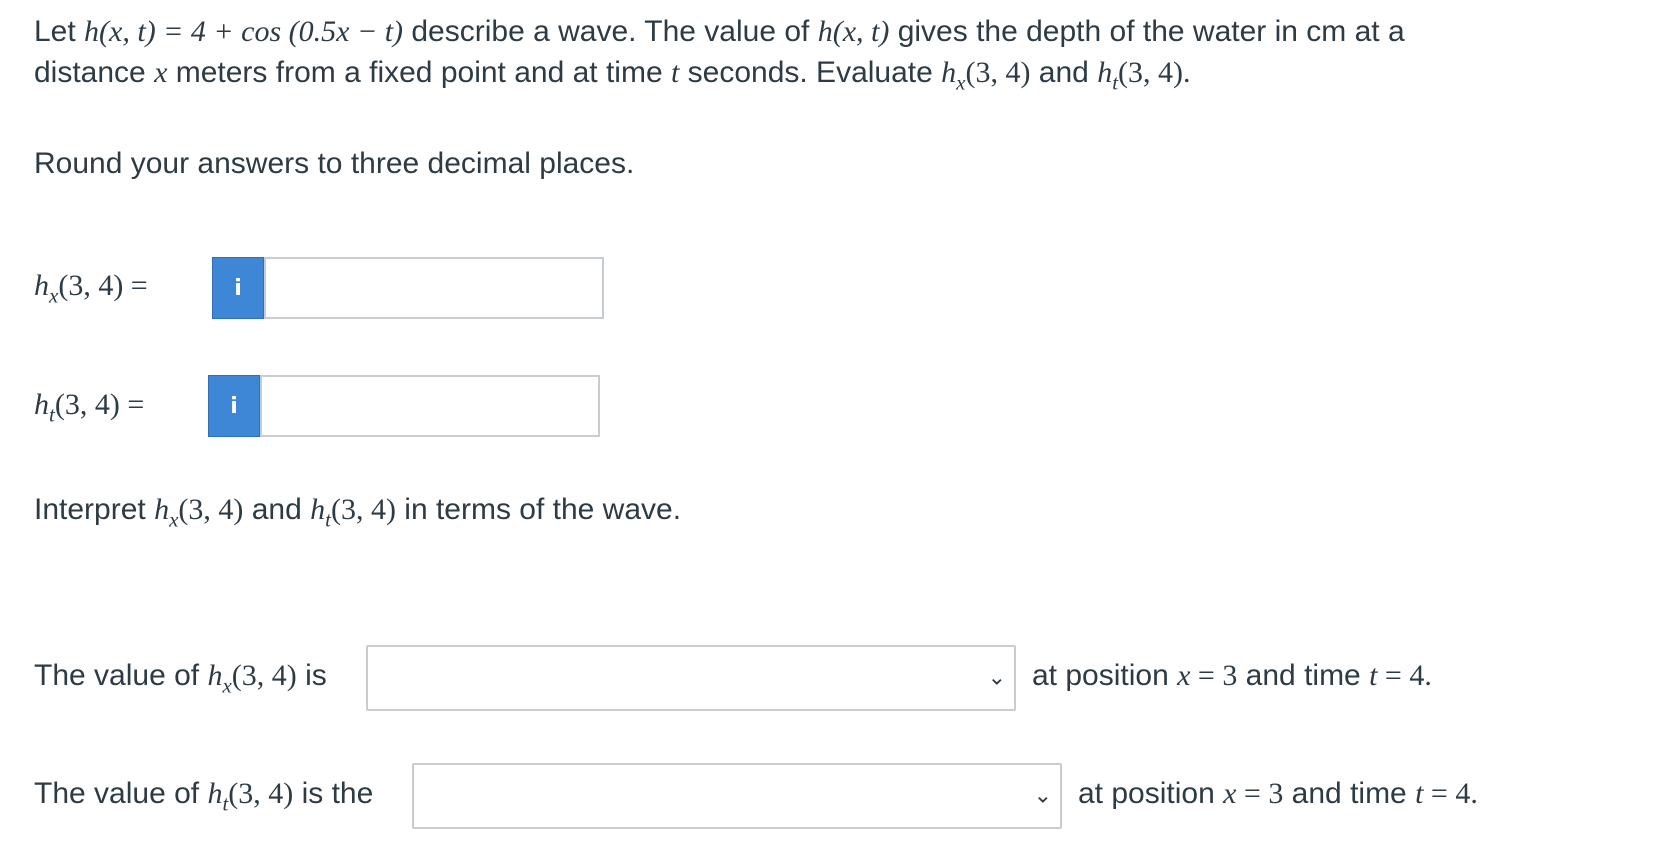 The image size is (1678, 848). Describe the element at coordinates (333, 793) in the screenshot. I see `text: is the` at that location.